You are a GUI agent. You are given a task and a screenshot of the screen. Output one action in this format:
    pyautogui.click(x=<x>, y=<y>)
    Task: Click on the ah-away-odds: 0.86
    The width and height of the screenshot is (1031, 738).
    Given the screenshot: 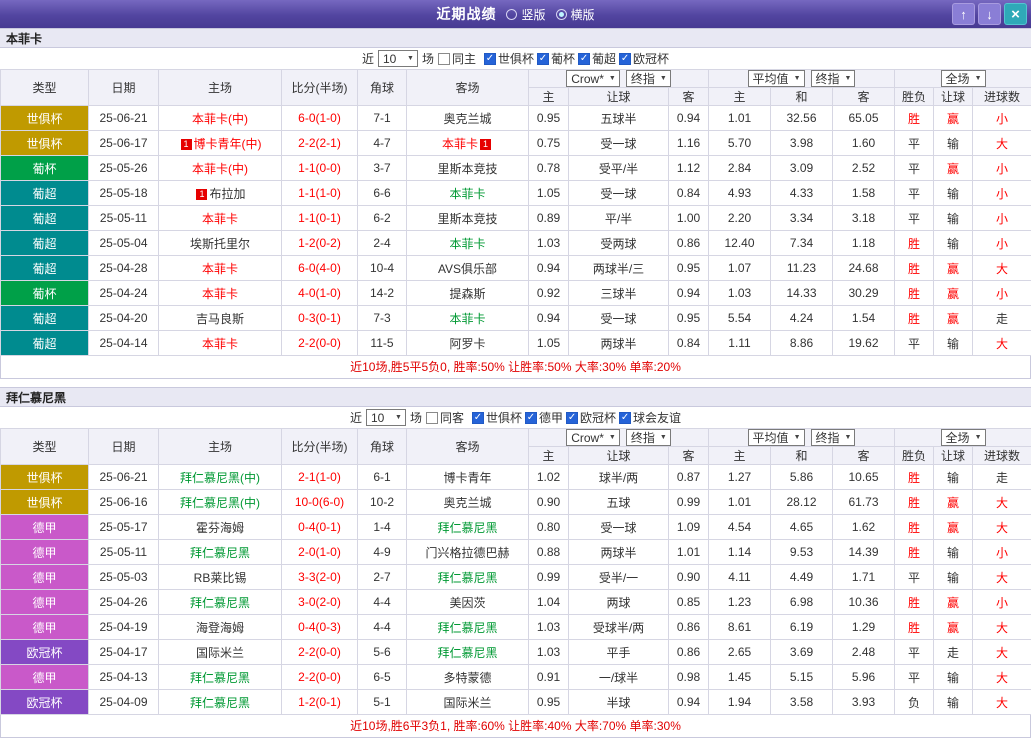 What is the action you would take?
    pyautogui.click(x=689, y=243)
    